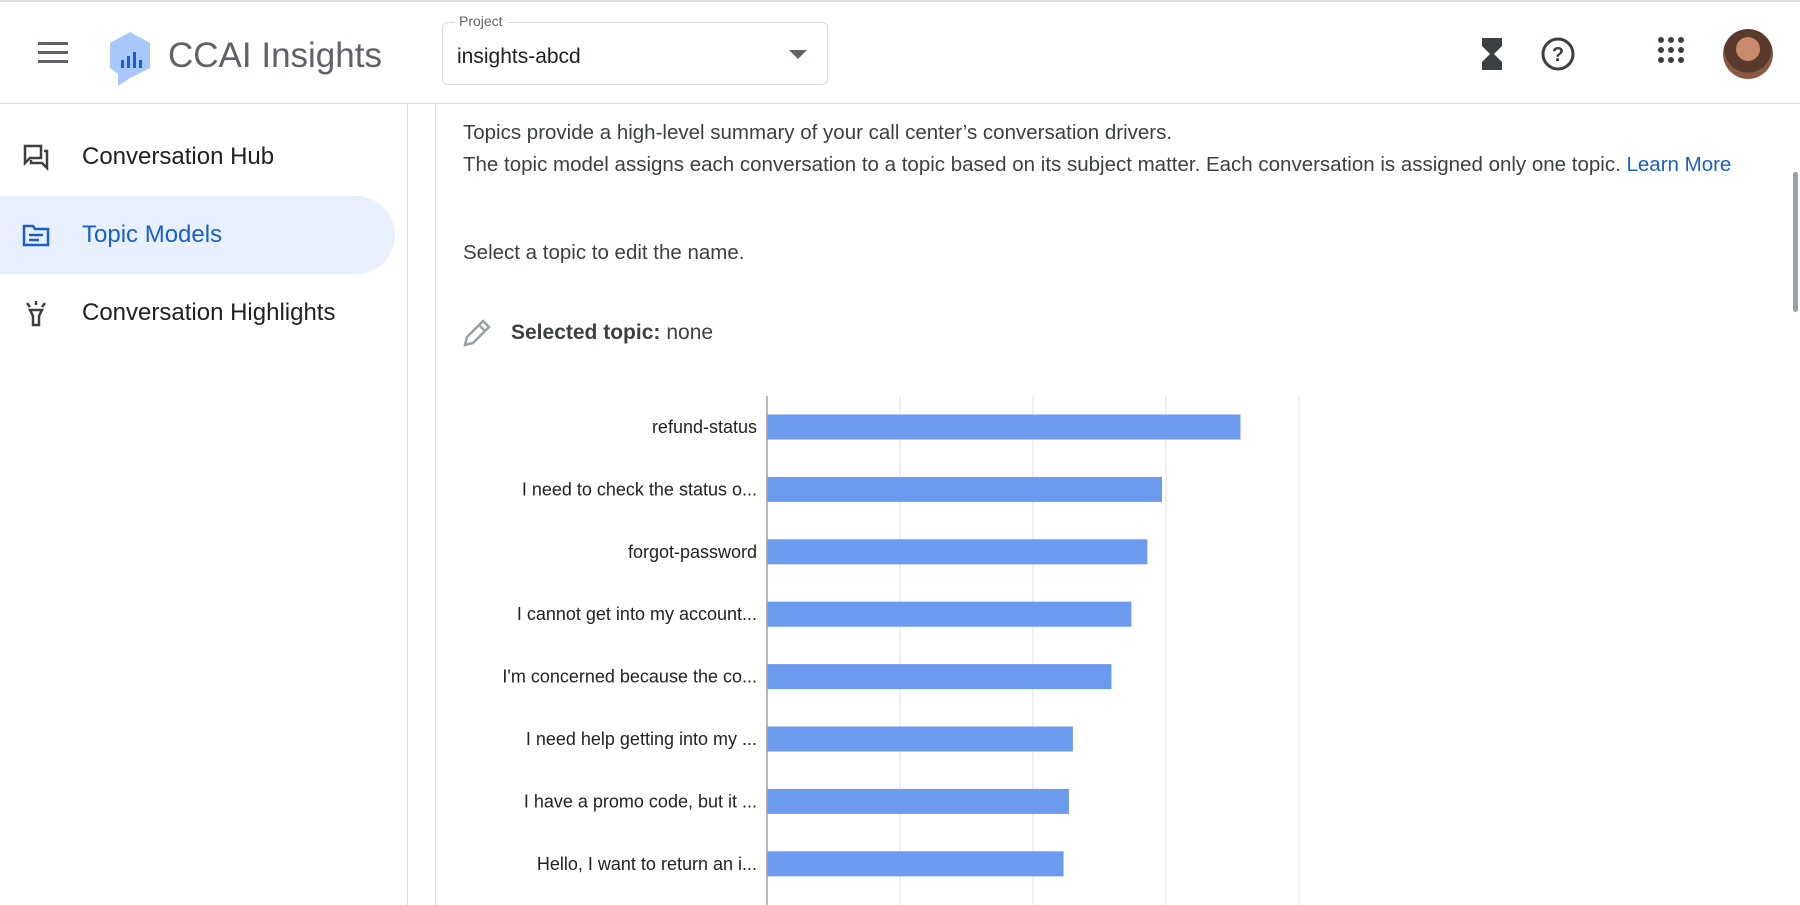  Describe the element at coordinates (692, 552) in the screenshot. I see `category-label: forgot-password` at that location.